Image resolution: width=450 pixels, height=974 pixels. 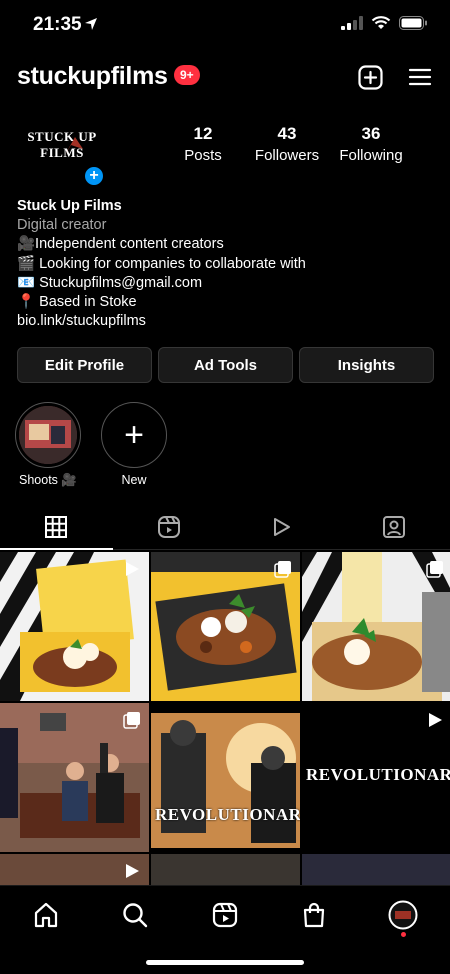 I want to click on new-highlight-button: +, so click(x=134, y=435).